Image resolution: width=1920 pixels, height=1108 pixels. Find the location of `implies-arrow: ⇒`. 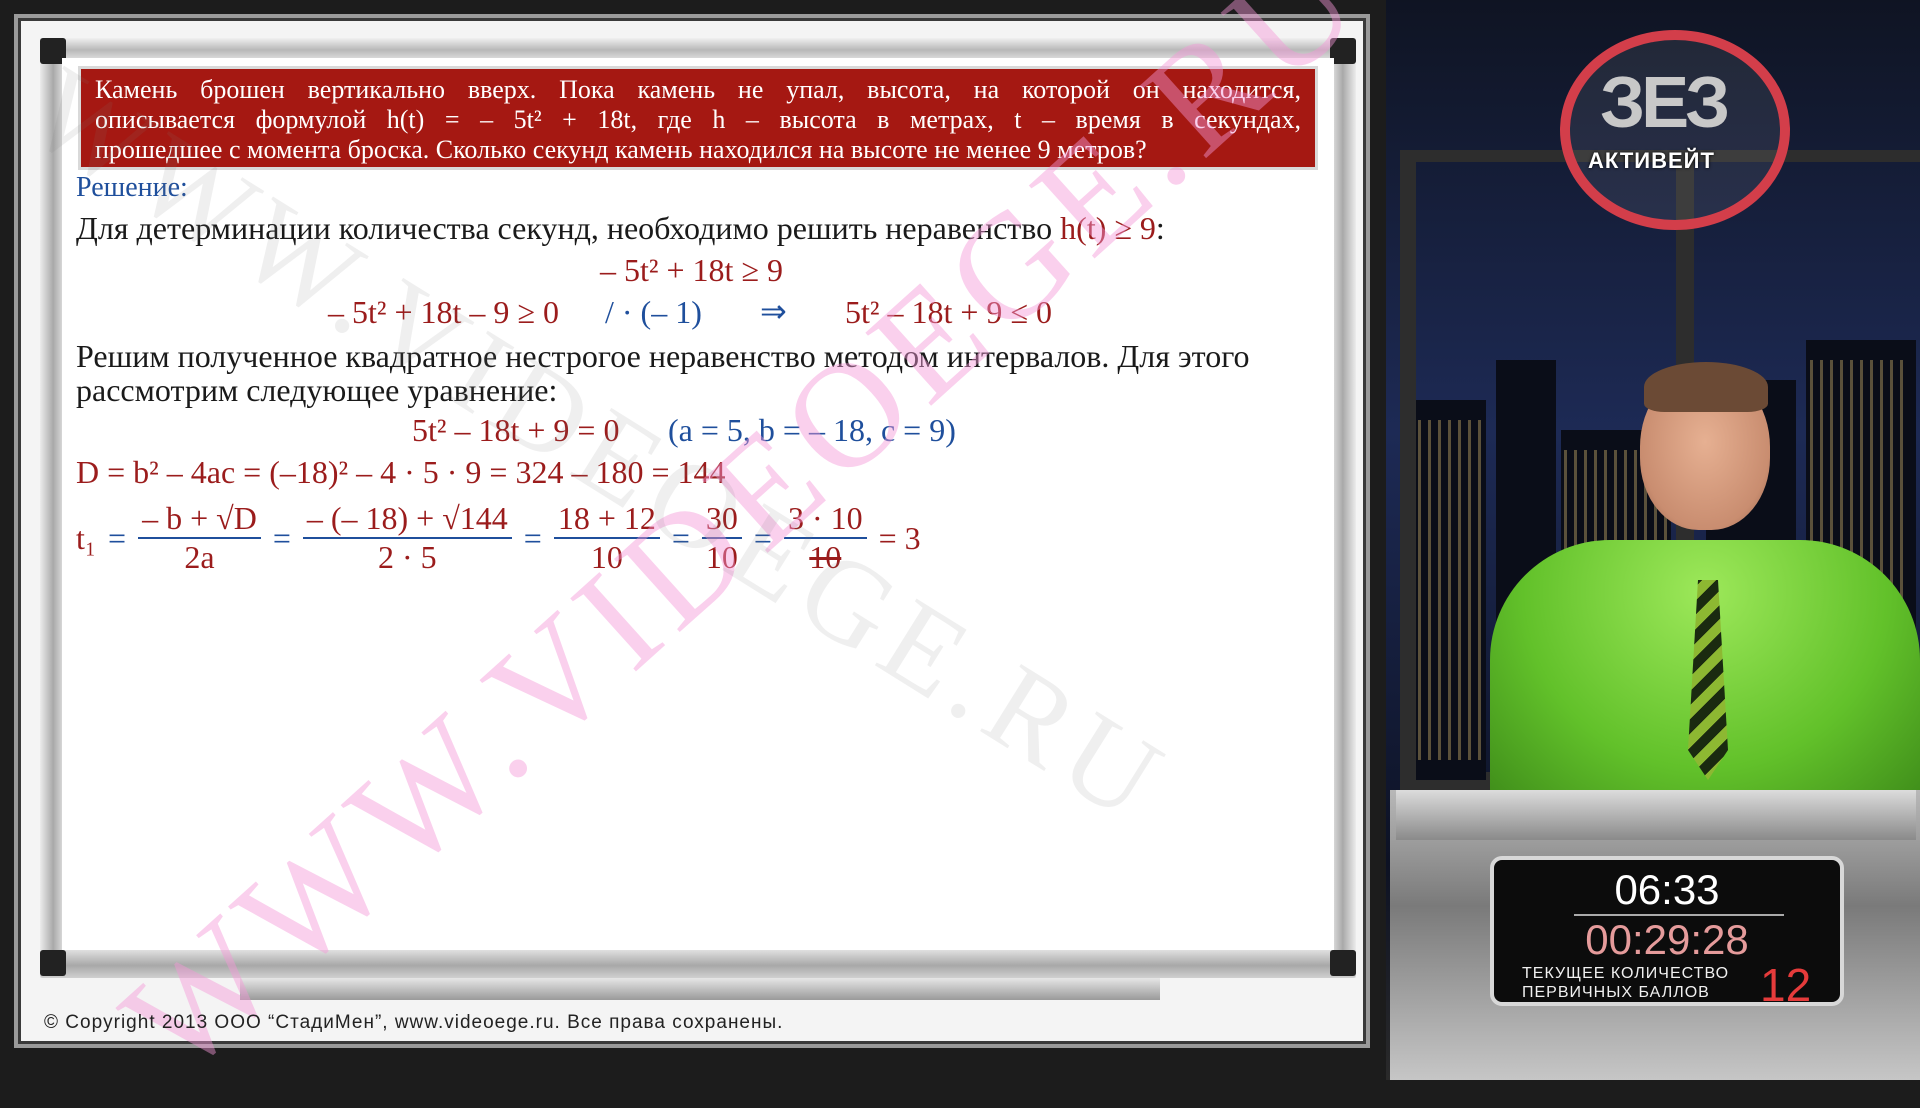

implies-arrow: ⇒ is located at coordinates (773, 311).